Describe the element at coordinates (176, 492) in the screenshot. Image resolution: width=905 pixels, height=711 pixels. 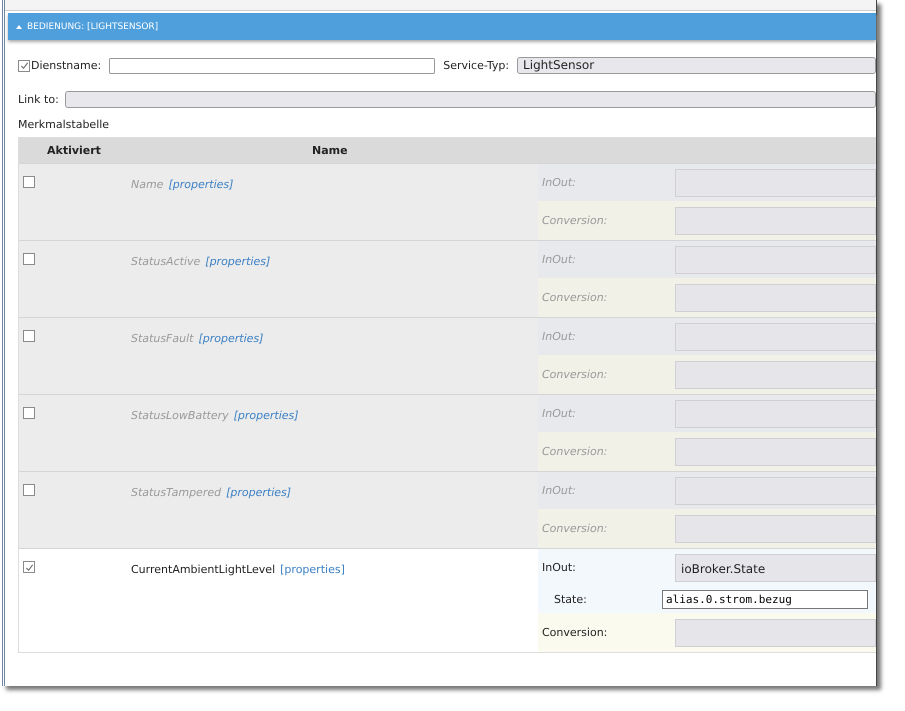
I see `characteristic-name: StatusTampered` at that location.